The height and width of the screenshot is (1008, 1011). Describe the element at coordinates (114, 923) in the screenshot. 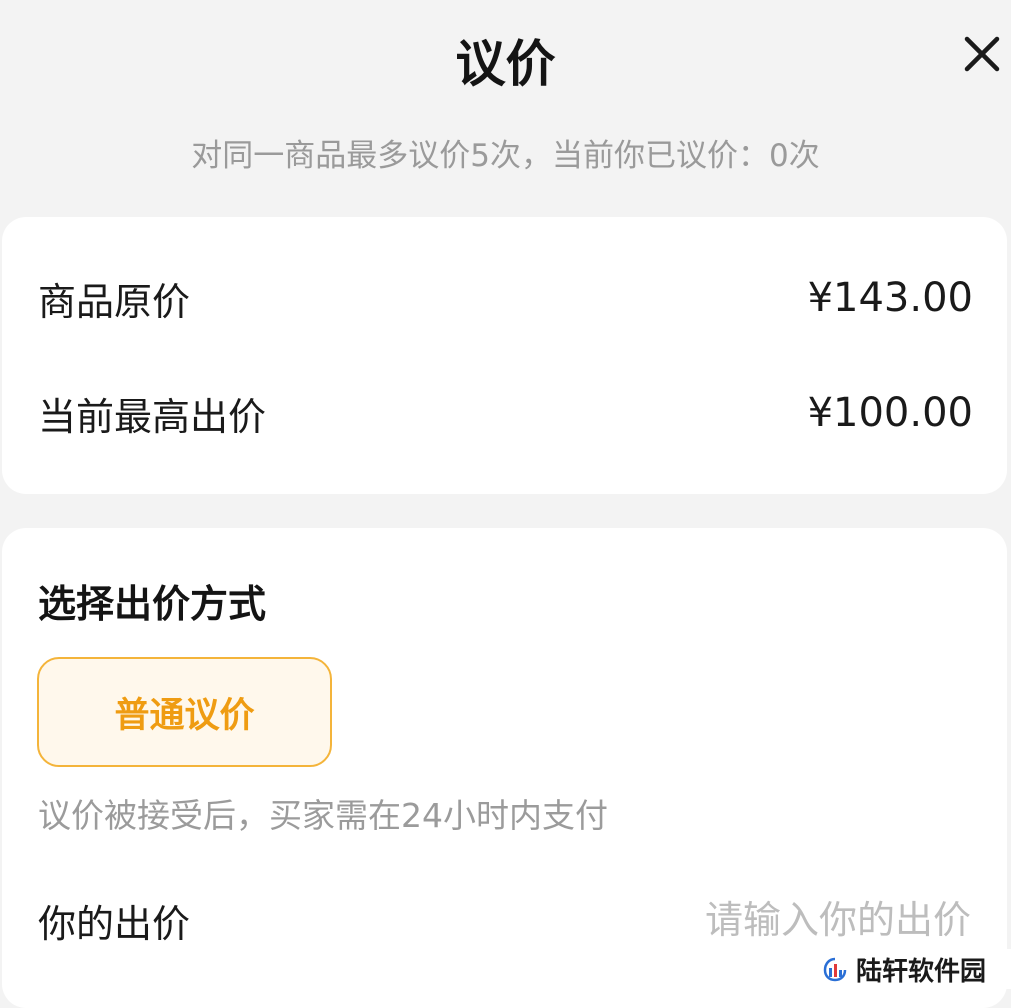

I see `your-offer-label: 你的出价` at that location.